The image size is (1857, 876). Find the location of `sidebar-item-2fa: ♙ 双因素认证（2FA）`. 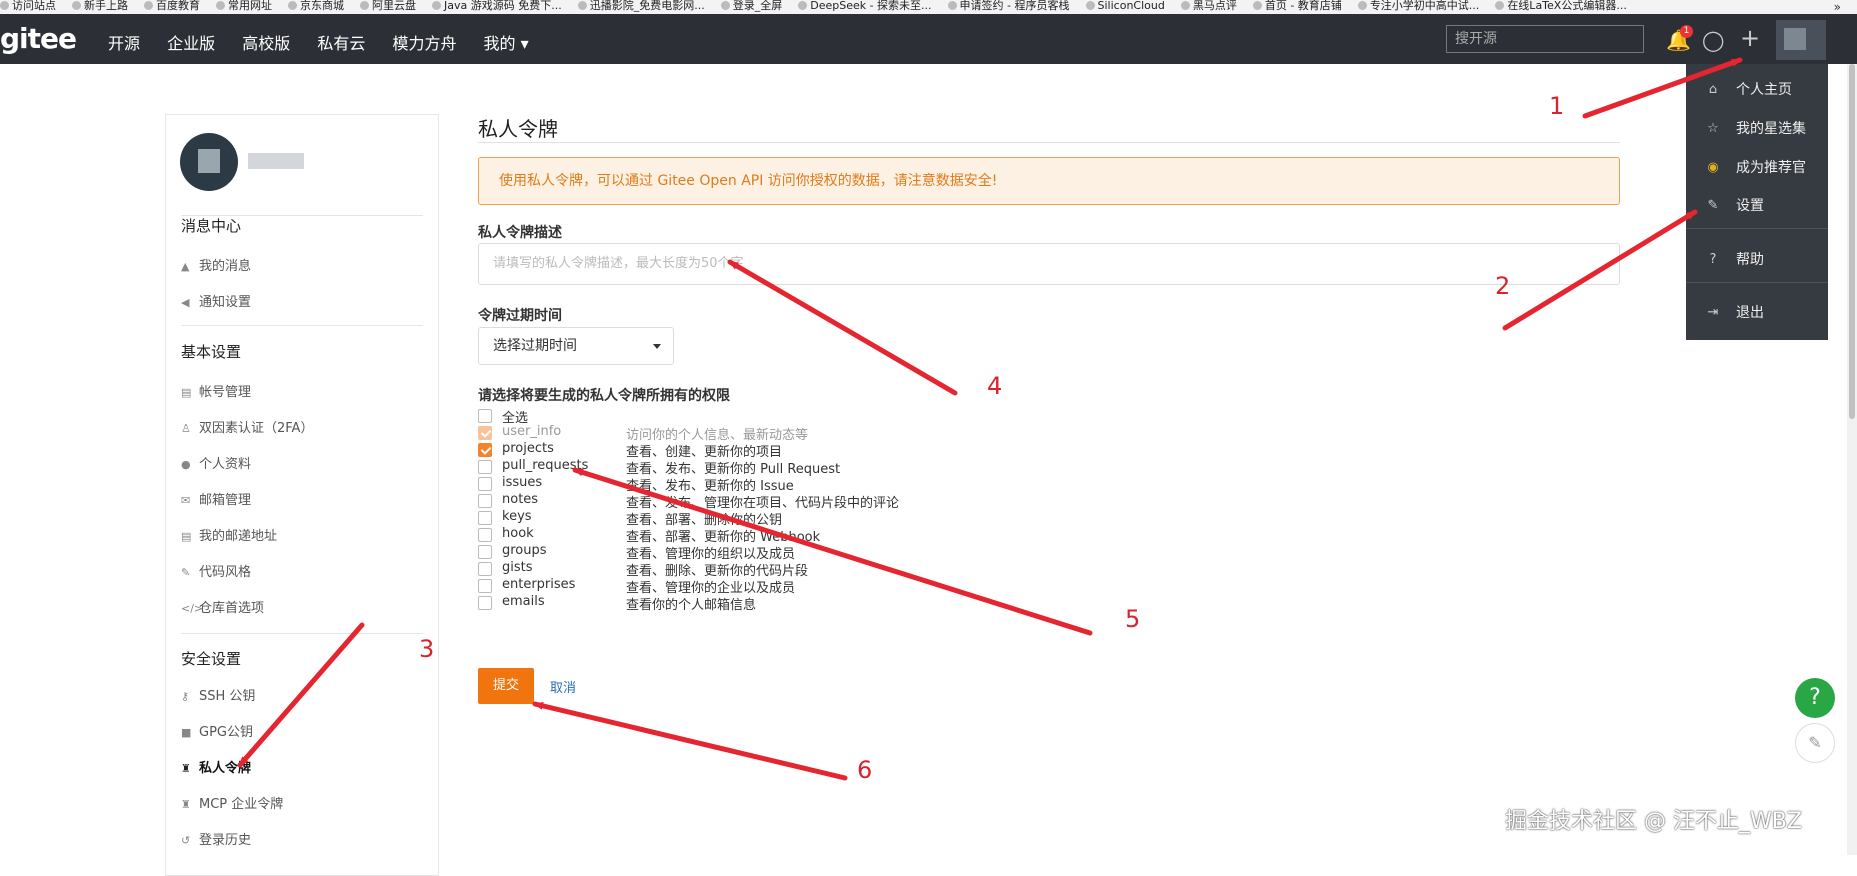

sidebar-item-2fa: ♙ 双因素认证（2FA） is located at coordinates (247, 426).